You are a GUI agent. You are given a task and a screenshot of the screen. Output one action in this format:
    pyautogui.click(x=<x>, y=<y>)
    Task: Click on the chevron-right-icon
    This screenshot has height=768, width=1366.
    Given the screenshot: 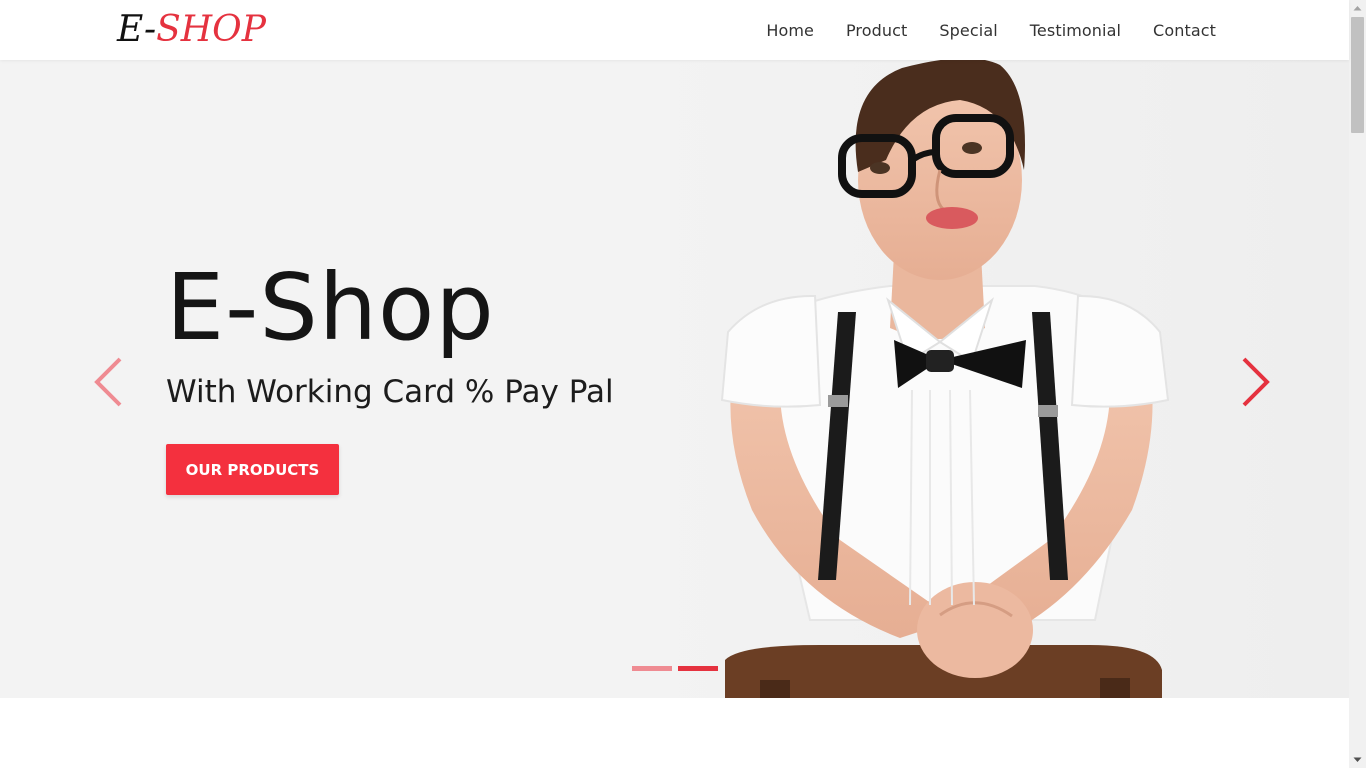 What is the action you would take?
    pyautogui.click(x=1256, y=382)
    